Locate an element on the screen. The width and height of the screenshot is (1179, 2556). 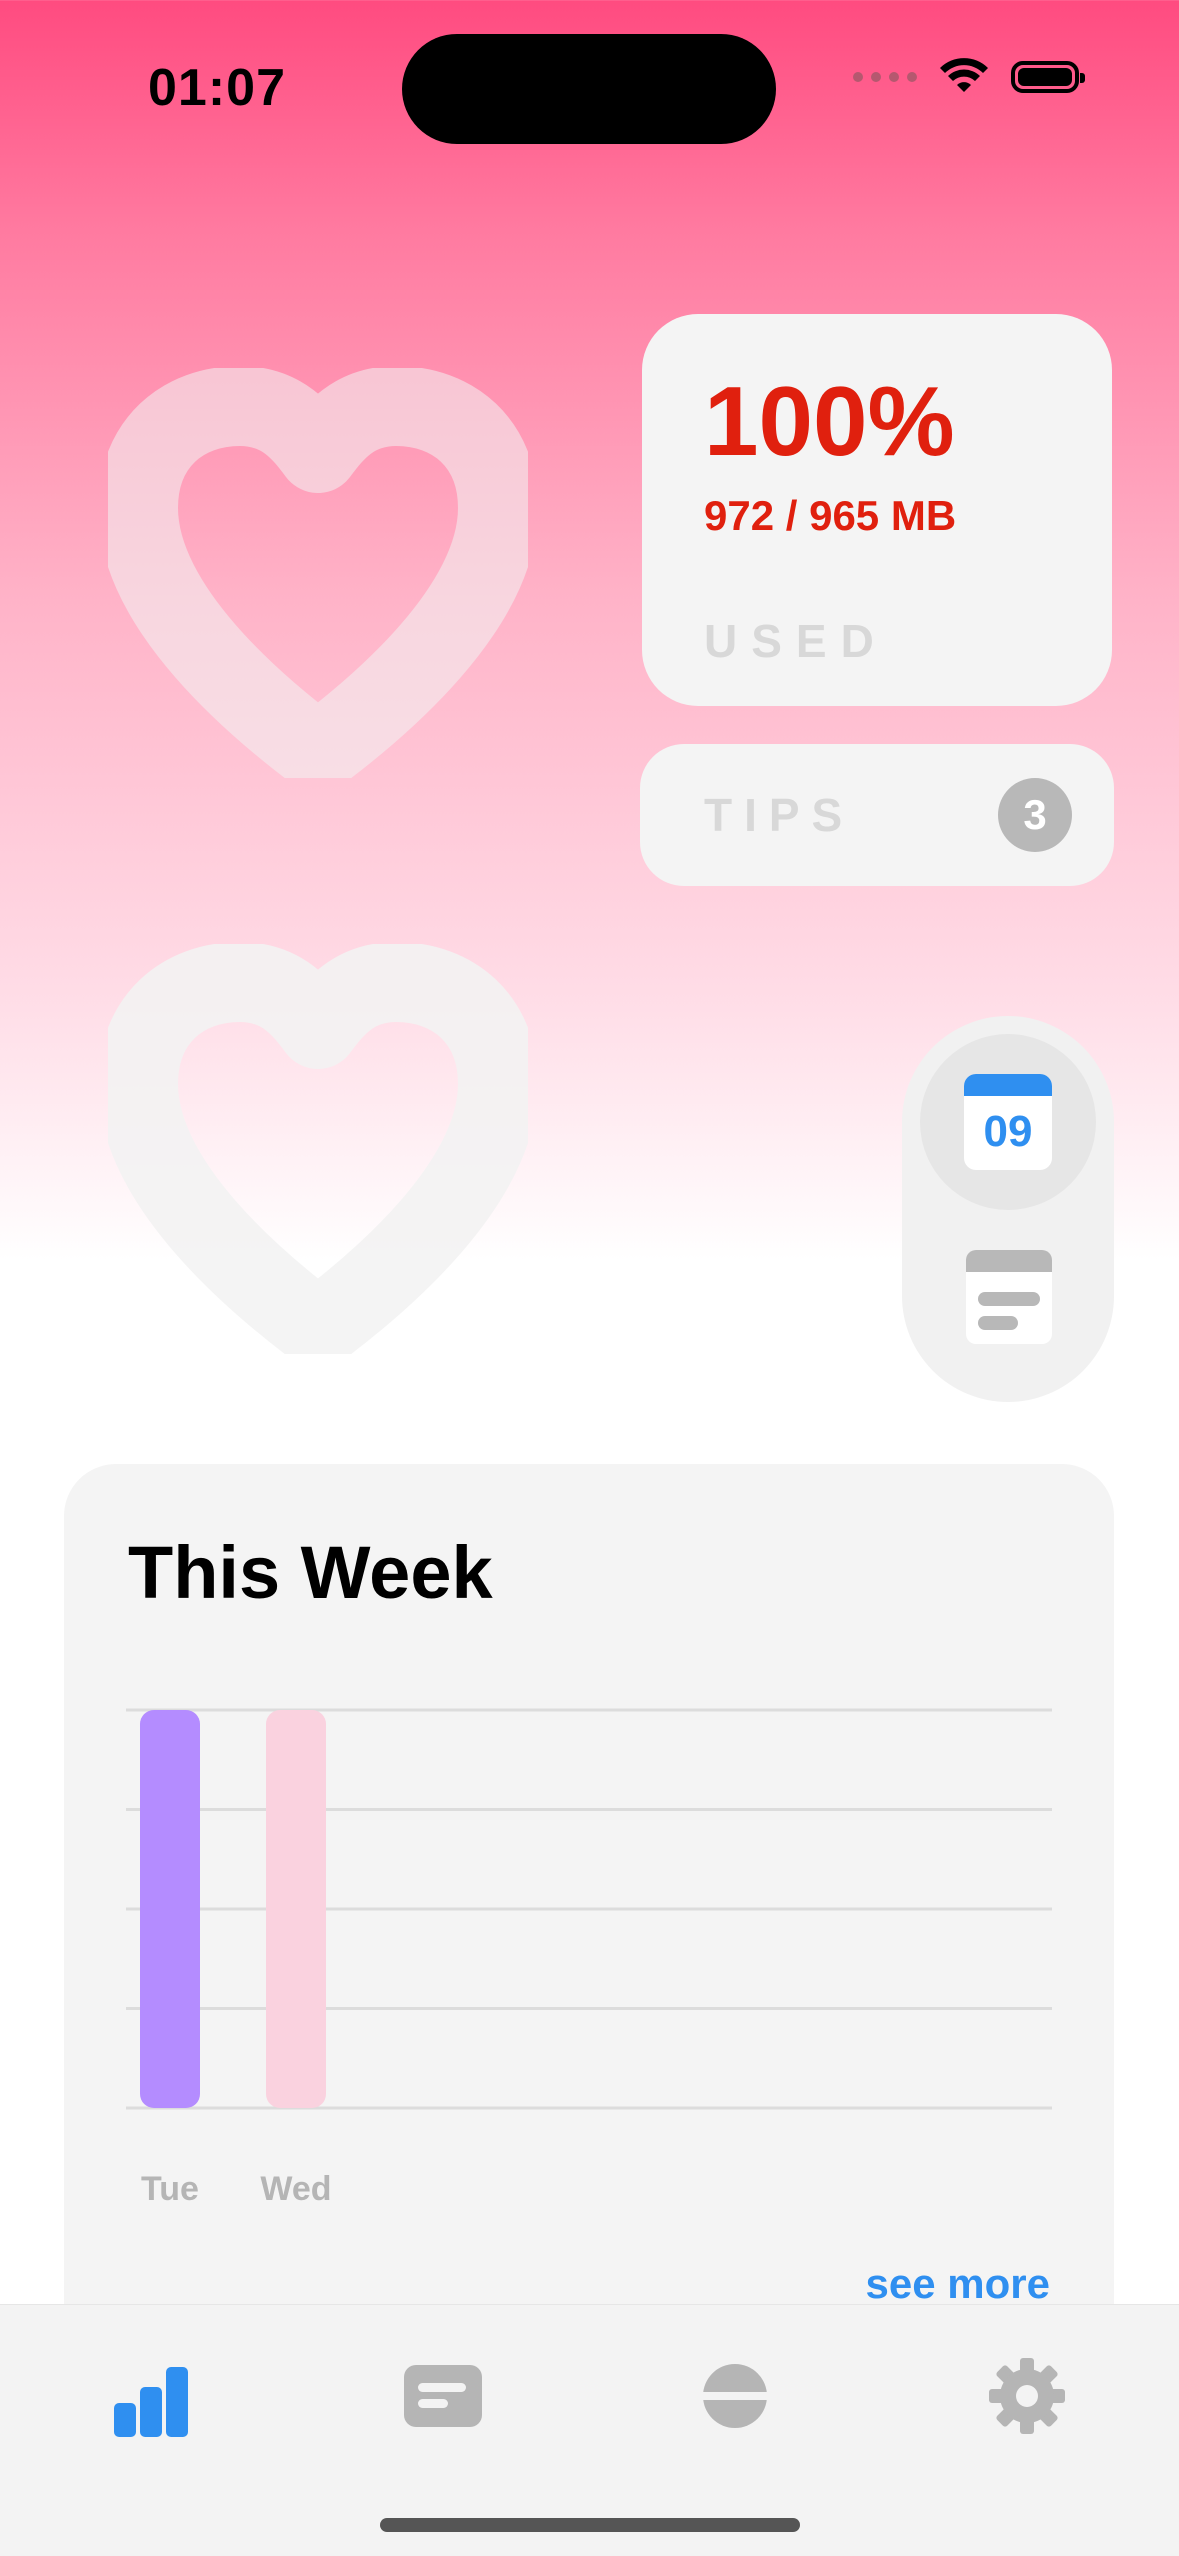
chart-x-label: Tue is located at coordinates (170, 2189).